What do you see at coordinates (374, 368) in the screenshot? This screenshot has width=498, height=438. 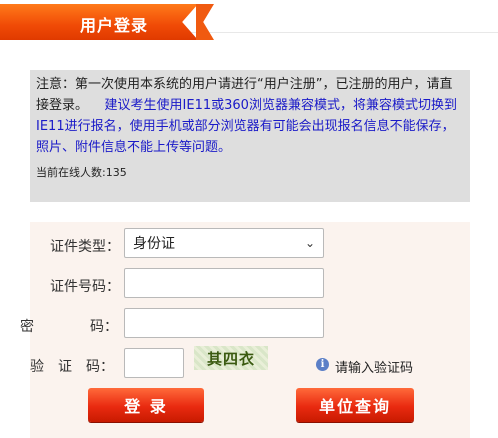 I see `captcha-hint: 请输入验证码` at bounding box center [374, 368].